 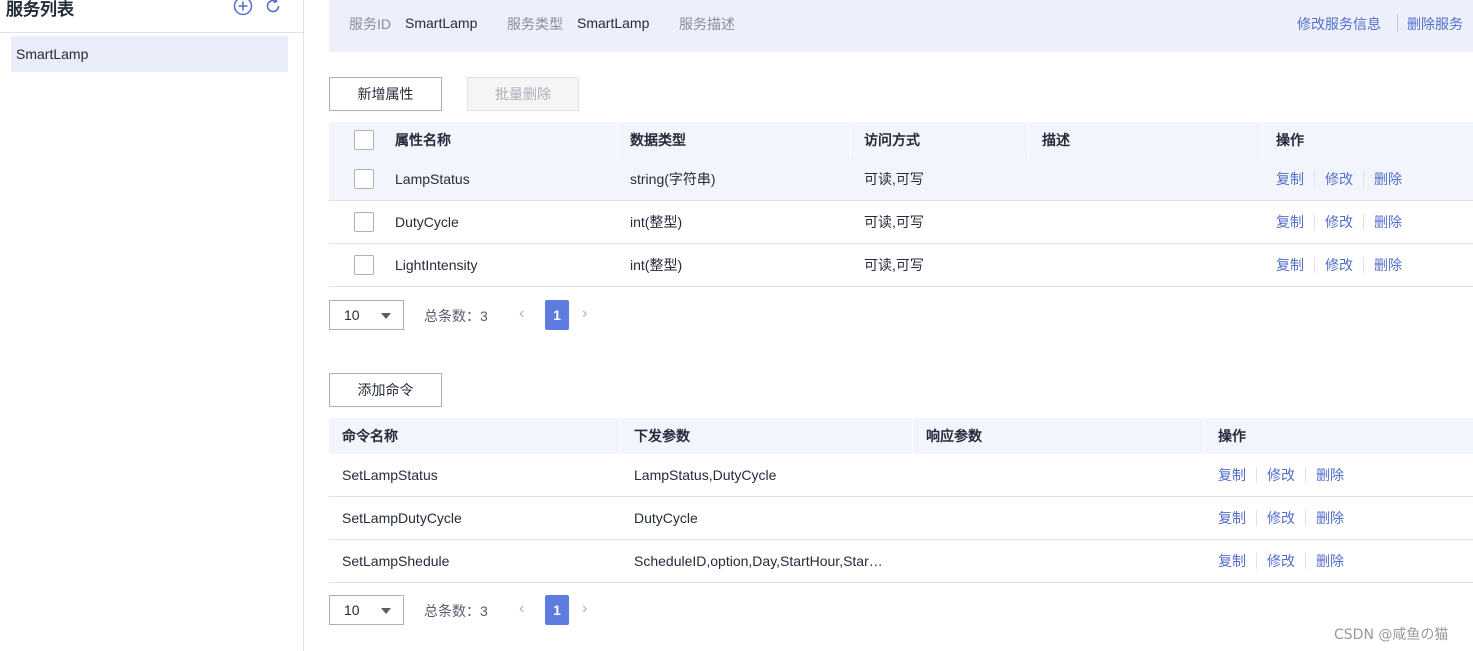 I want to click on command-name: SetLampDutyCycle, so click(x=402, y=518).